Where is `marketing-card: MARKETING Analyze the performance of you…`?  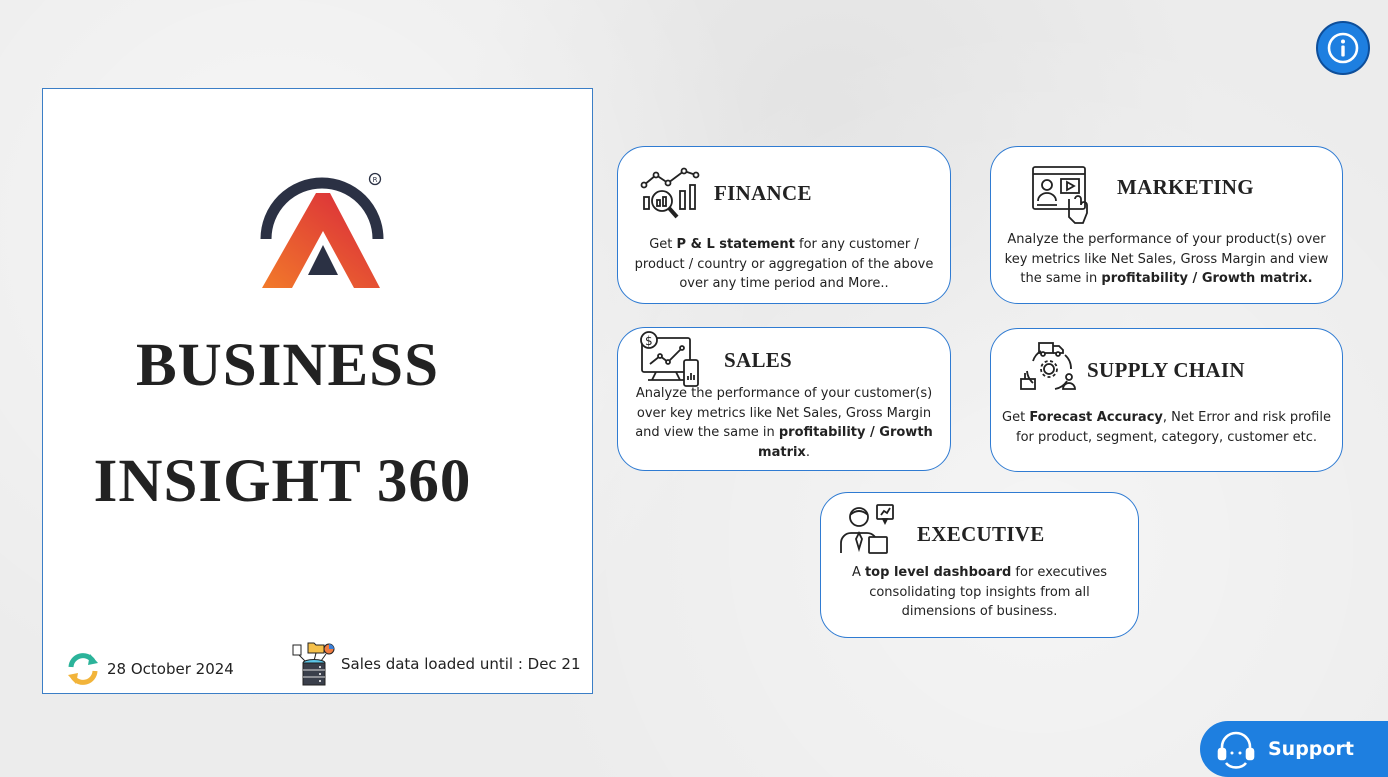 marketing-card: MARKETING Analyze the performance of you… is located at coordinates (1166, 225).